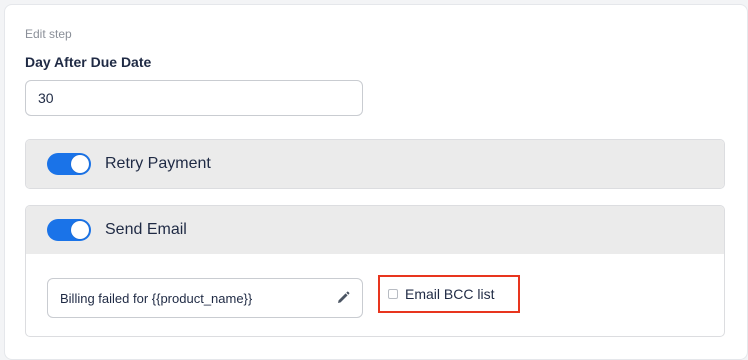  Describe the element at coordinates (450, 294) in the screenshot. I see `email-bcc-label: Email BCC list` at that location.